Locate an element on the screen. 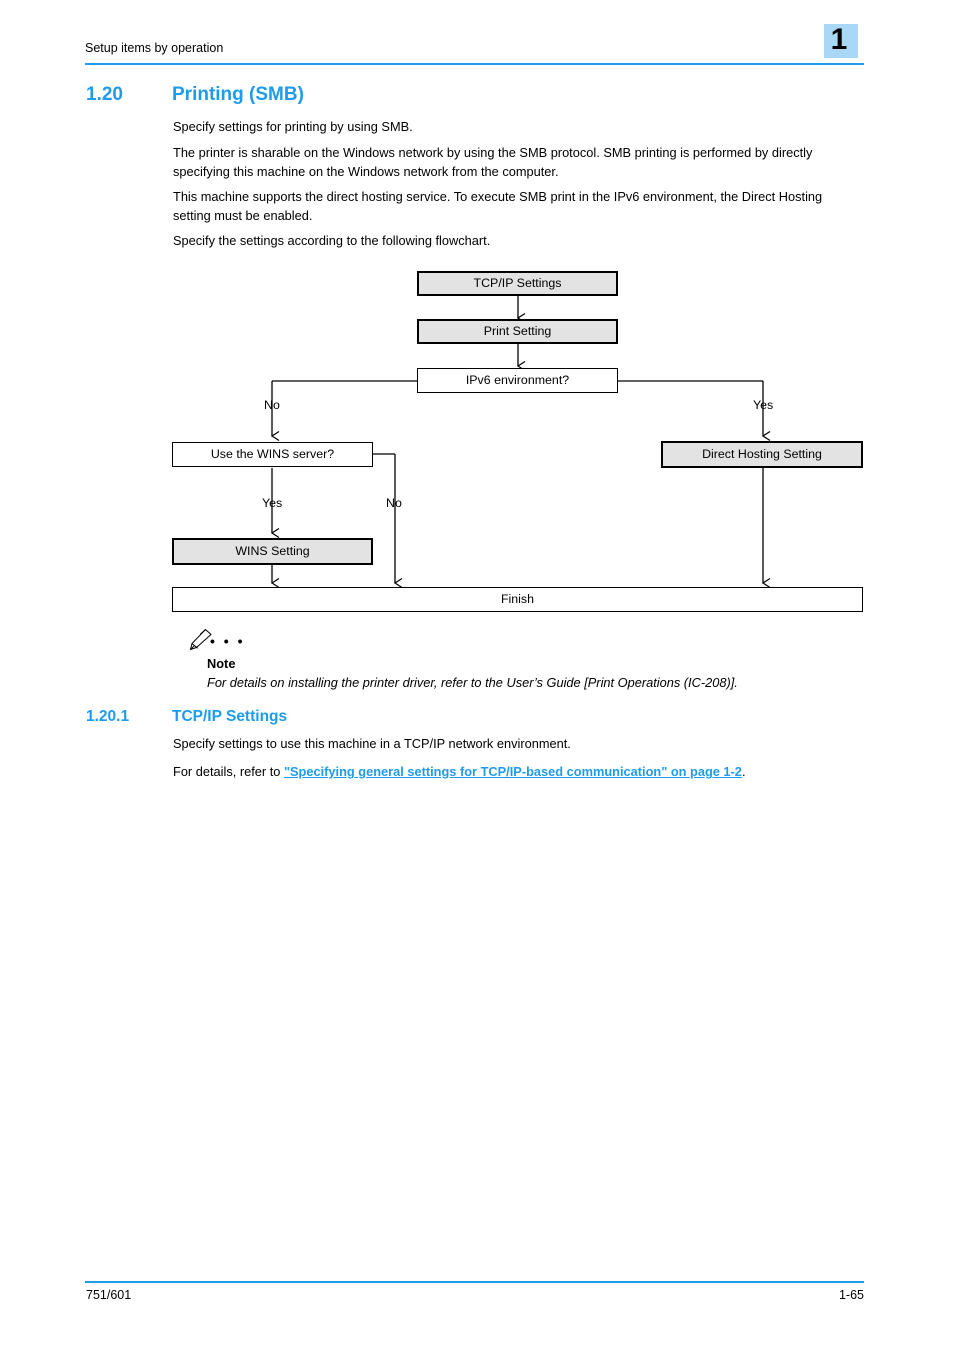  subsection-number: 1.20.1 is located at coordinates (108, 716).